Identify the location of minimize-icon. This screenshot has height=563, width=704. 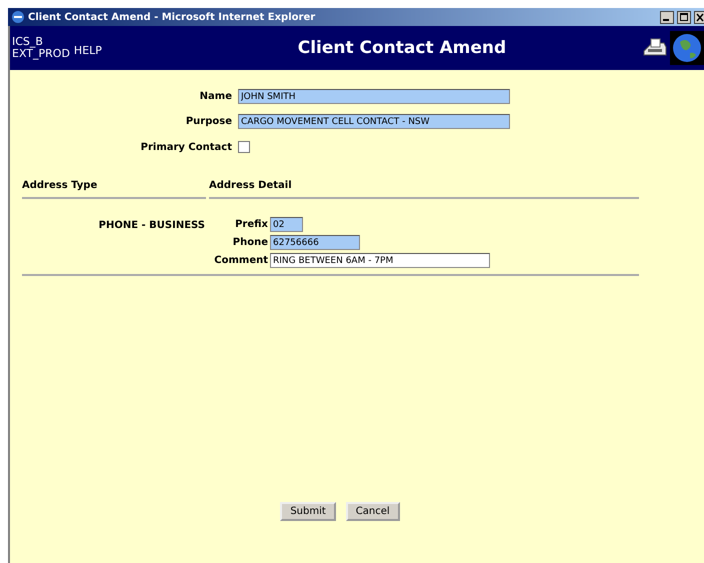
(667, 17).